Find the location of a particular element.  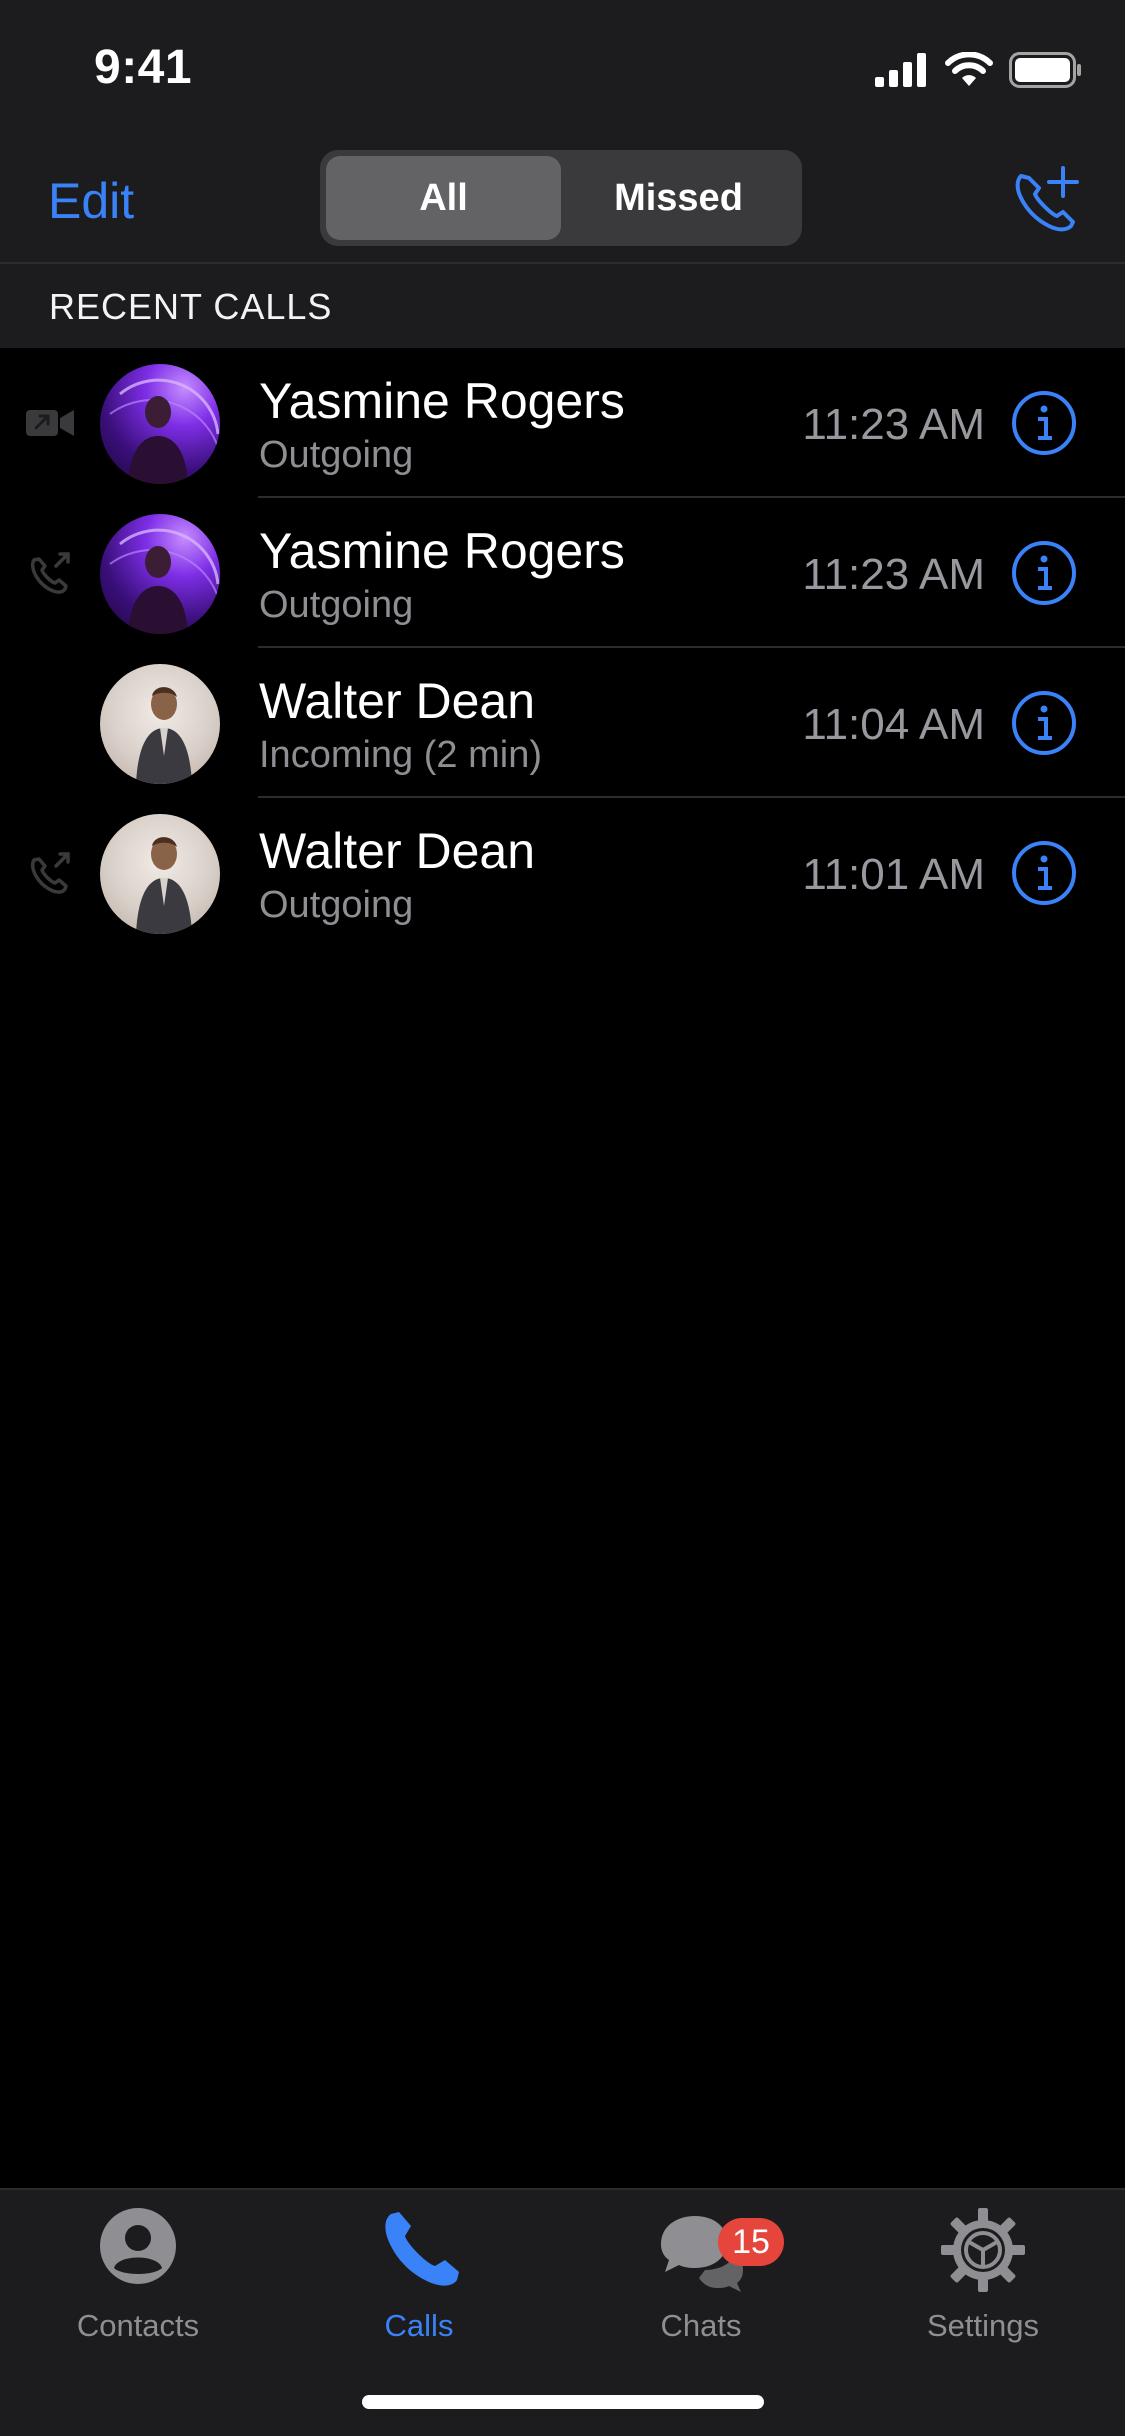

call-time: 11:01 AM is located at coordinates (893, 874).